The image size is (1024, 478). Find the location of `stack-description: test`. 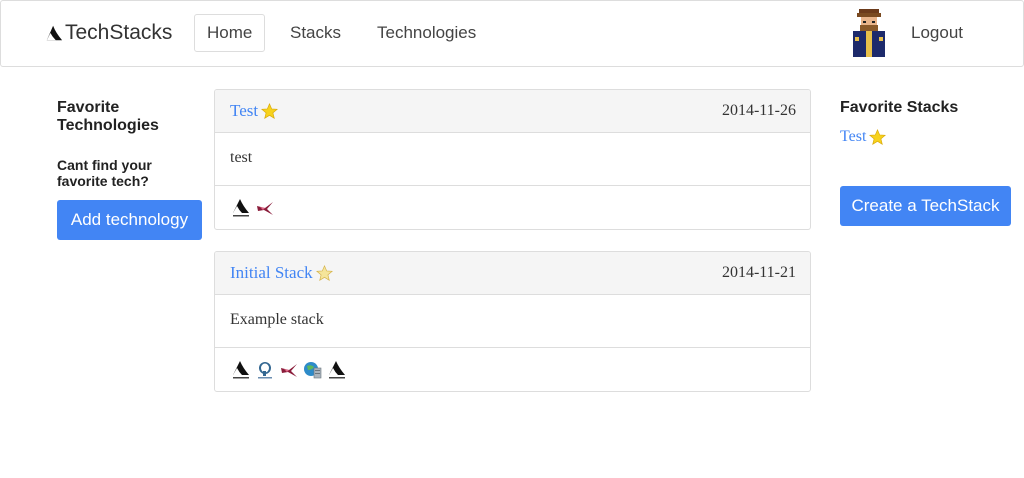

stack-description: test is located at coordinates (512, 159).